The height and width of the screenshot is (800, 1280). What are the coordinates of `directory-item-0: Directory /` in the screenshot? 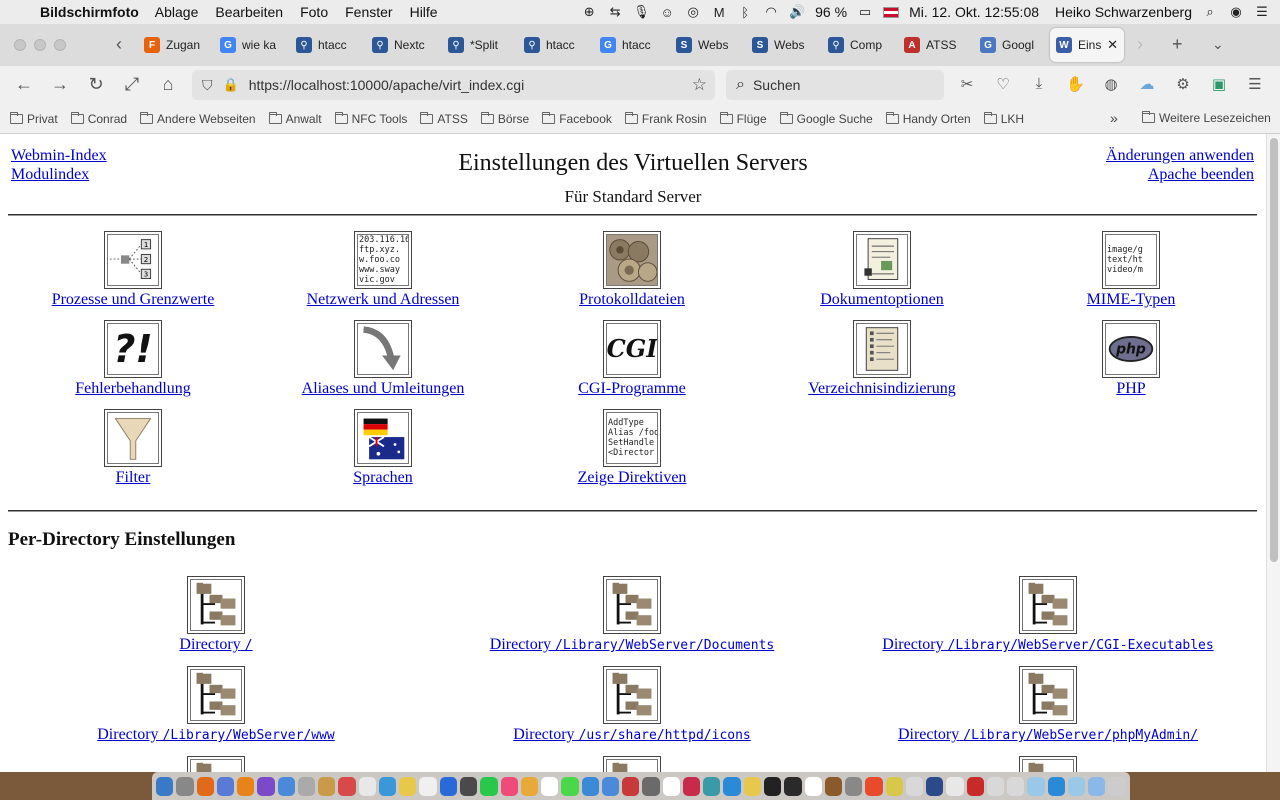 It's located at (216, 615).